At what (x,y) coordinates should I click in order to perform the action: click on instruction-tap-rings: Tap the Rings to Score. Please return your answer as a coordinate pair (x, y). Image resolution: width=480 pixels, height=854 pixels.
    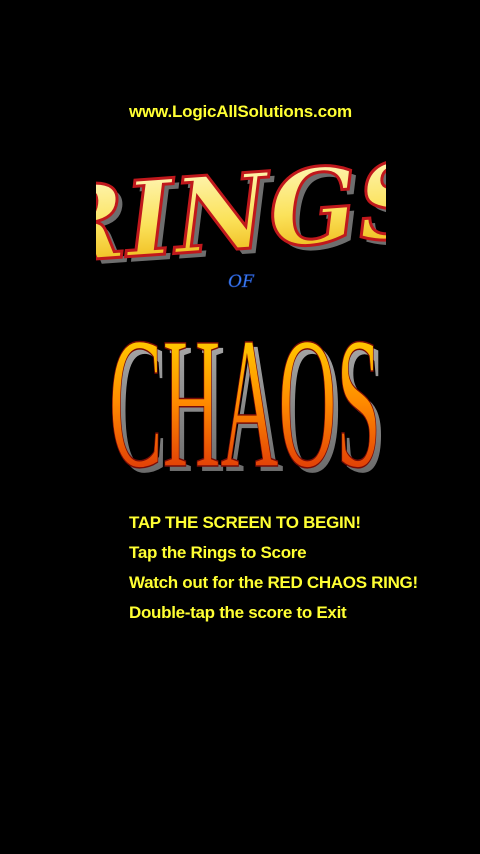
    Looking at the image, I should click on (218, 552).